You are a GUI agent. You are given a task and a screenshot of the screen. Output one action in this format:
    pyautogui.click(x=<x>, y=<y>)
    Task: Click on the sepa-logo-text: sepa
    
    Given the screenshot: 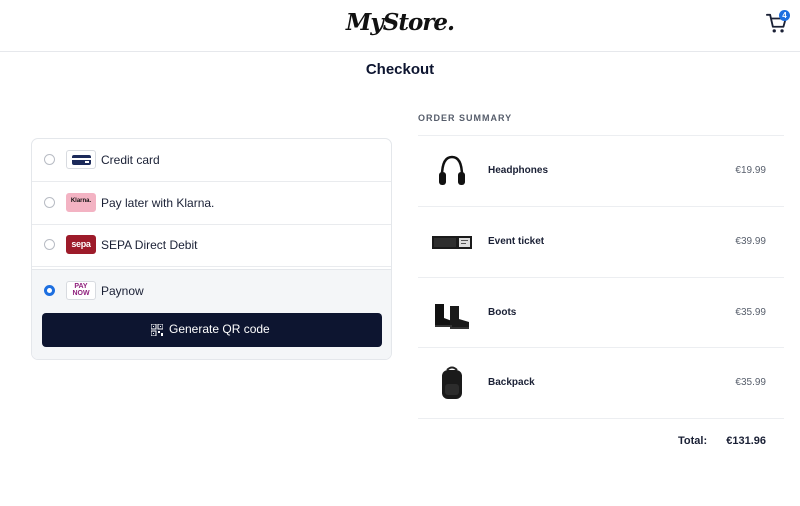 What is the action you would take?
    pyautogui.click(x=81, y=244)
    